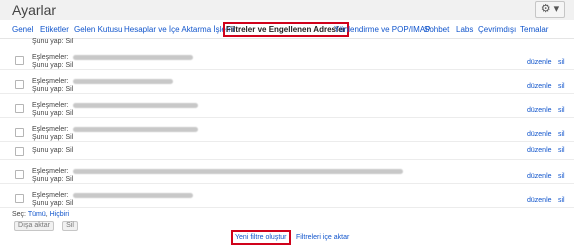 The width and height of the screenshot is (574, 249). I want to click on create-filter-link: Yeni filtre oluştur, so click(261, 237).